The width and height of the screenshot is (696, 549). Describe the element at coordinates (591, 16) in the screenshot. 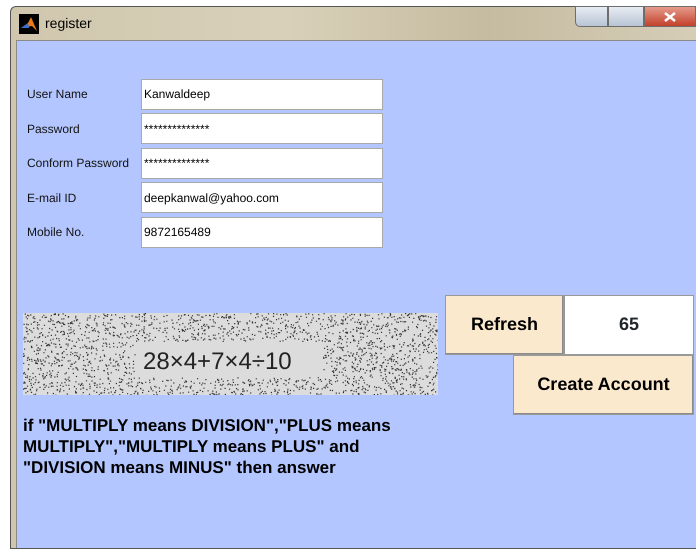

I see `minimize-button` at that location.